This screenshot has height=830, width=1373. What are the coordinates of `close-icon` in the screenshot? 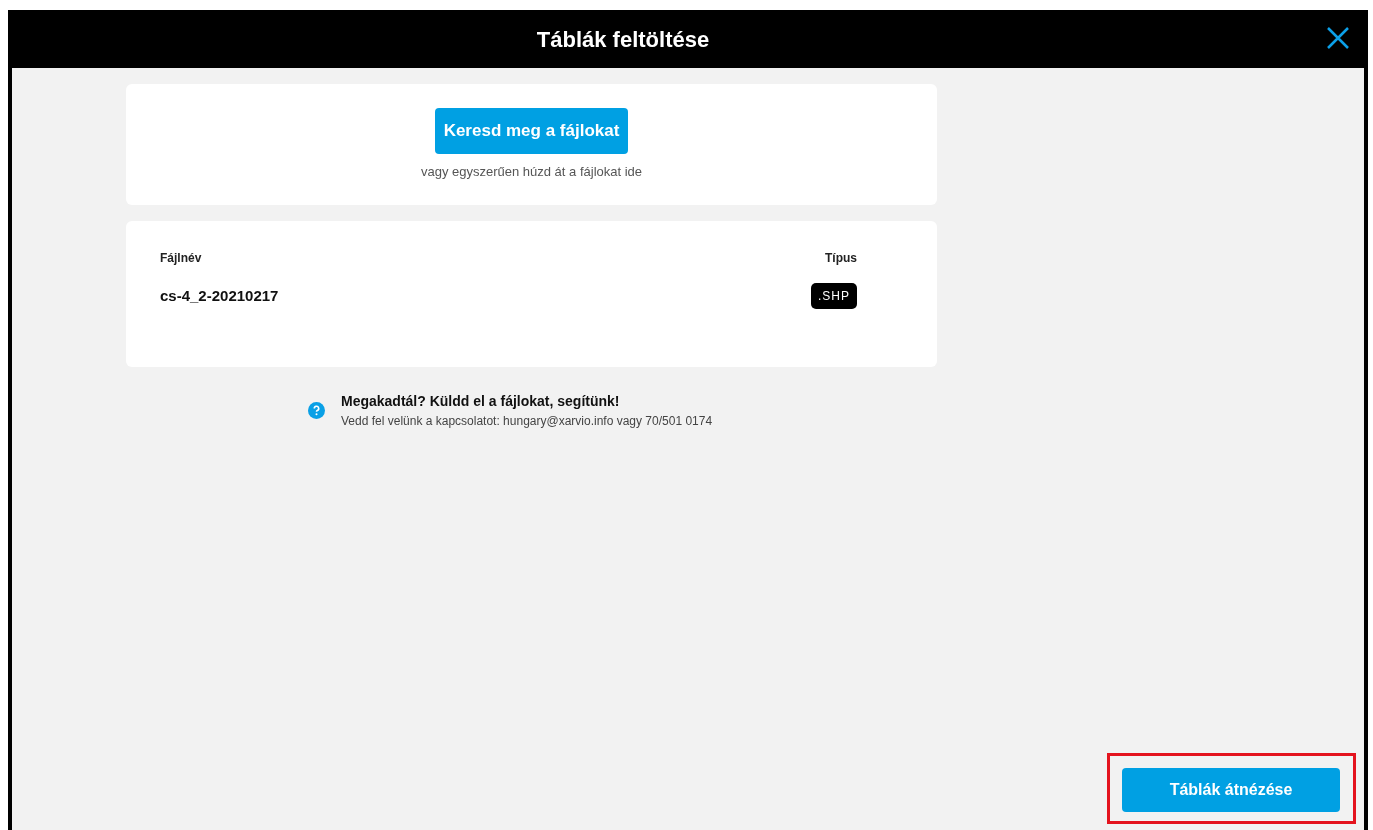 It's located at (1338, 38).